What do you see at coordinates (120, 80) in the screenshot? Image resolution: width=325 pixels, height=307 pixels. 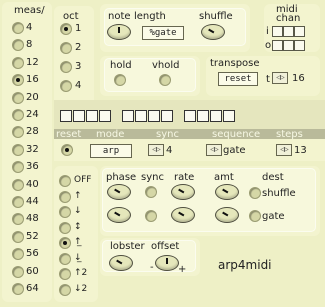 I see `hold-toggle` at bounding box center [120, 80].